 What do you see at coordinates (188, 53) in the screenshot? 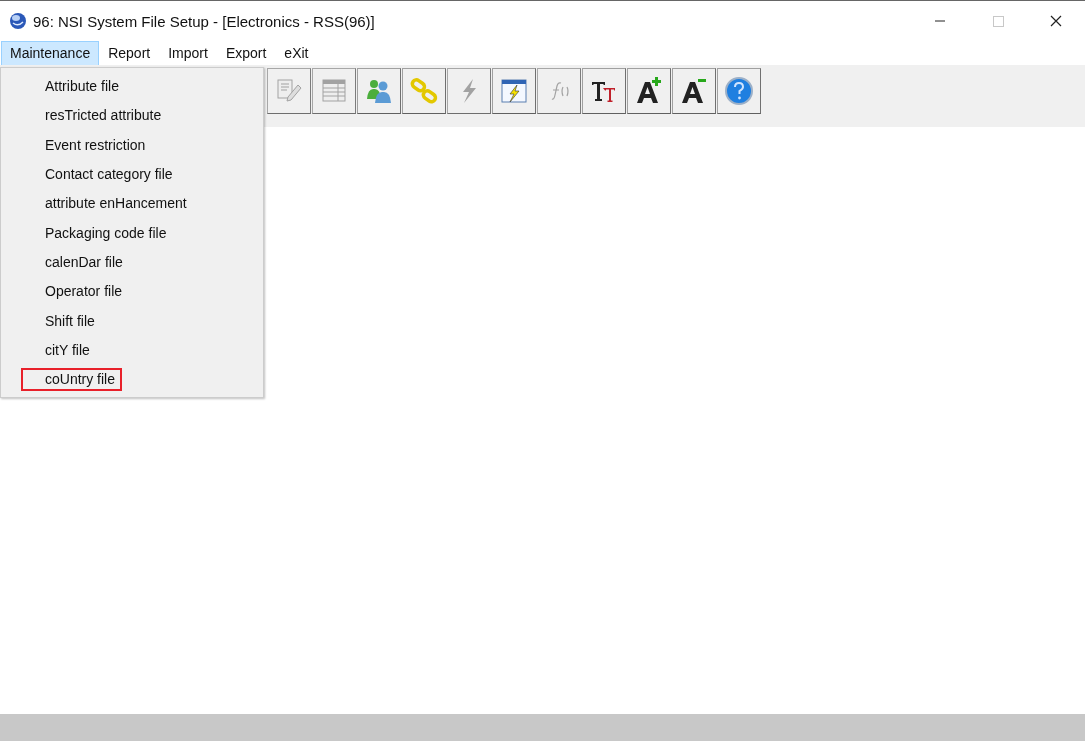
I see `menu-item: Import` at bounding box center [188, 53].